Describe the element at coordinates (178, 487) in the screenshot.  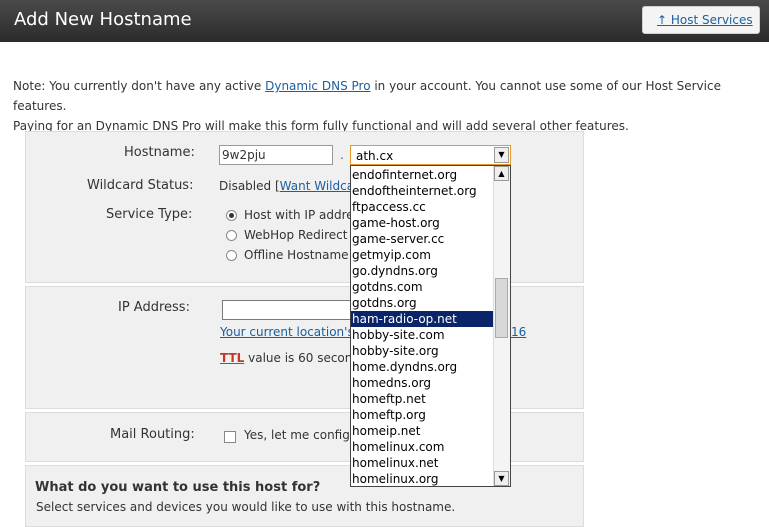
I see `usage-title: What do you want to use this host for?` at that location.